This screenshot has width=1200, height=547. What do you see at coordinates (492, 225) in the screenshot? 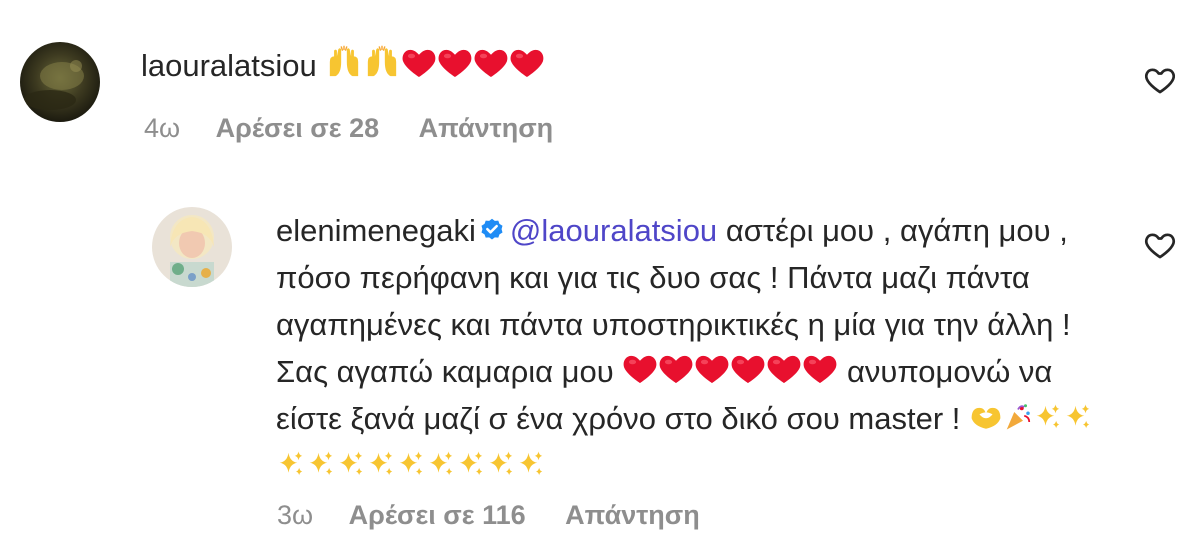
I see `verified-badge-icon` at bounding box center [492, 225].